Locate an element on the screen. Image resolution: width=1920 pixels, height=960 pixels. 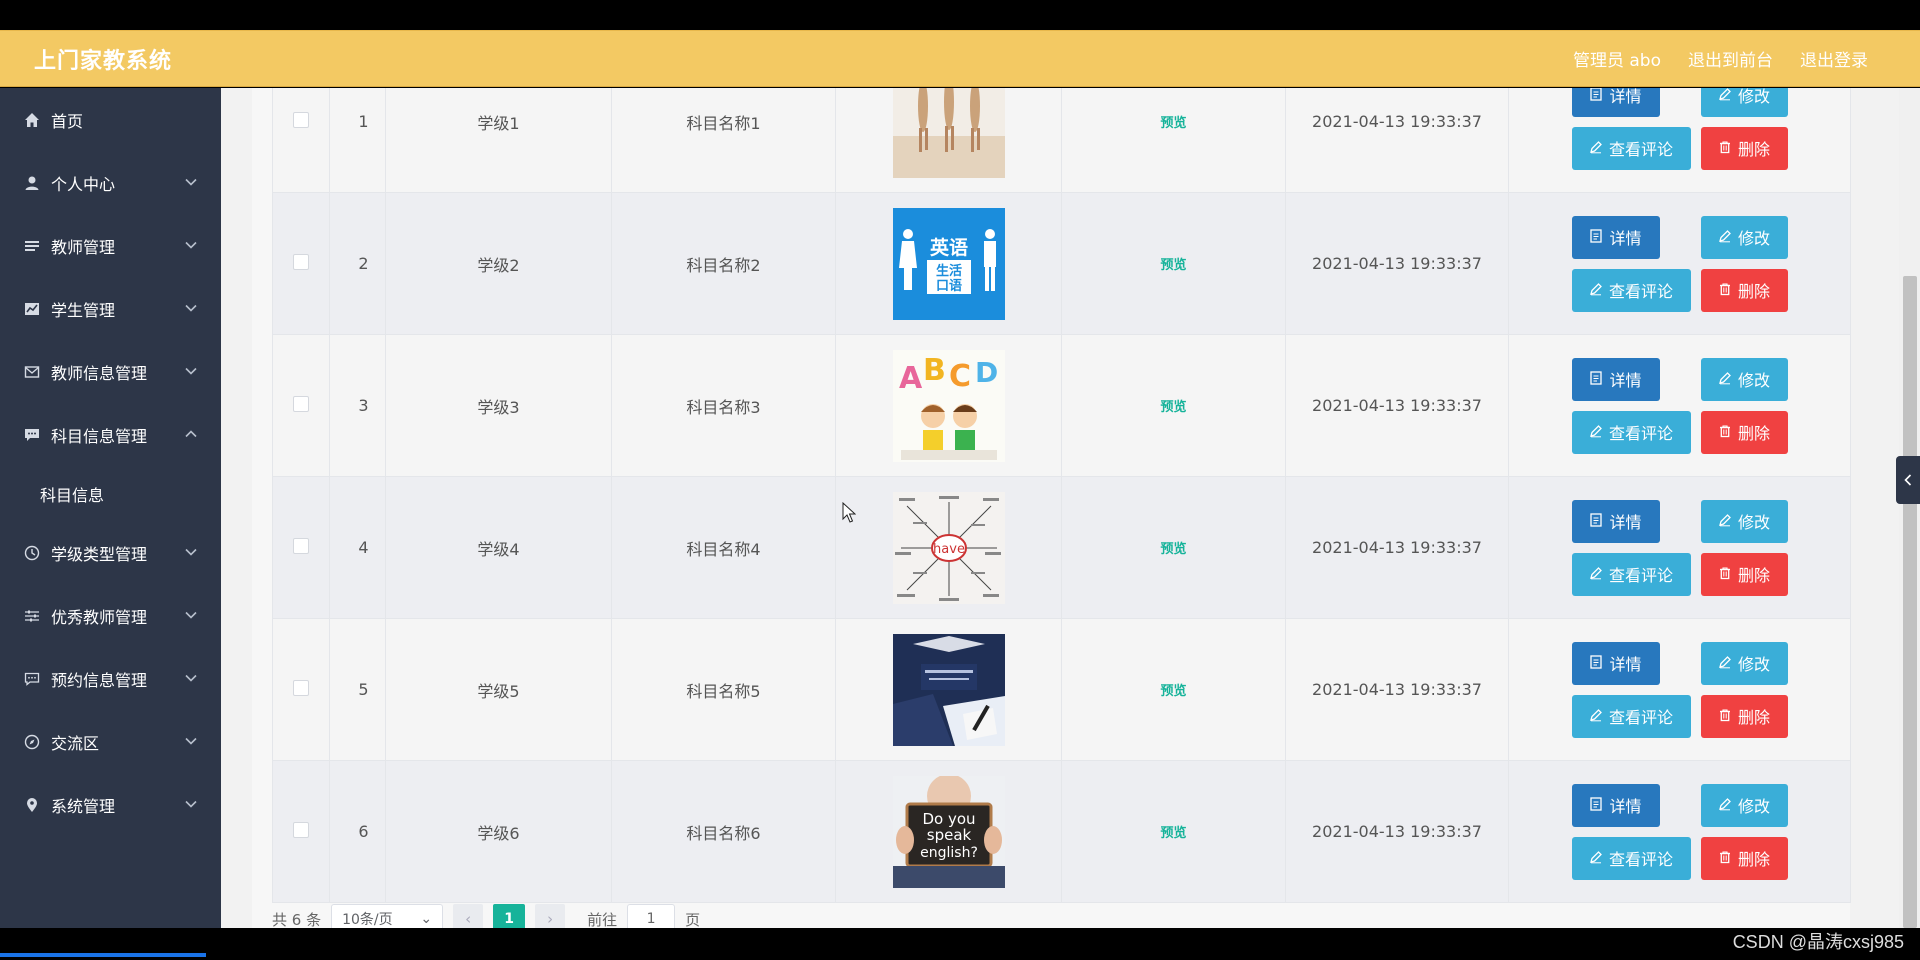
video-progress-bar is located at coordinates (103, 955).